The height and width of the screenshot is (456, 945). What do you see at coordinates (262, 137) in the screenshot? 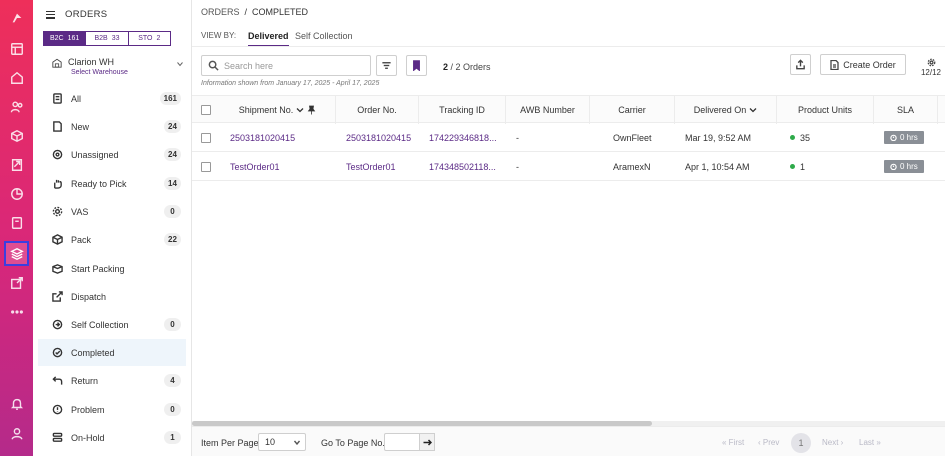
I see `shipment-no-link: 2503181020415` at bounding box center [262, 137].